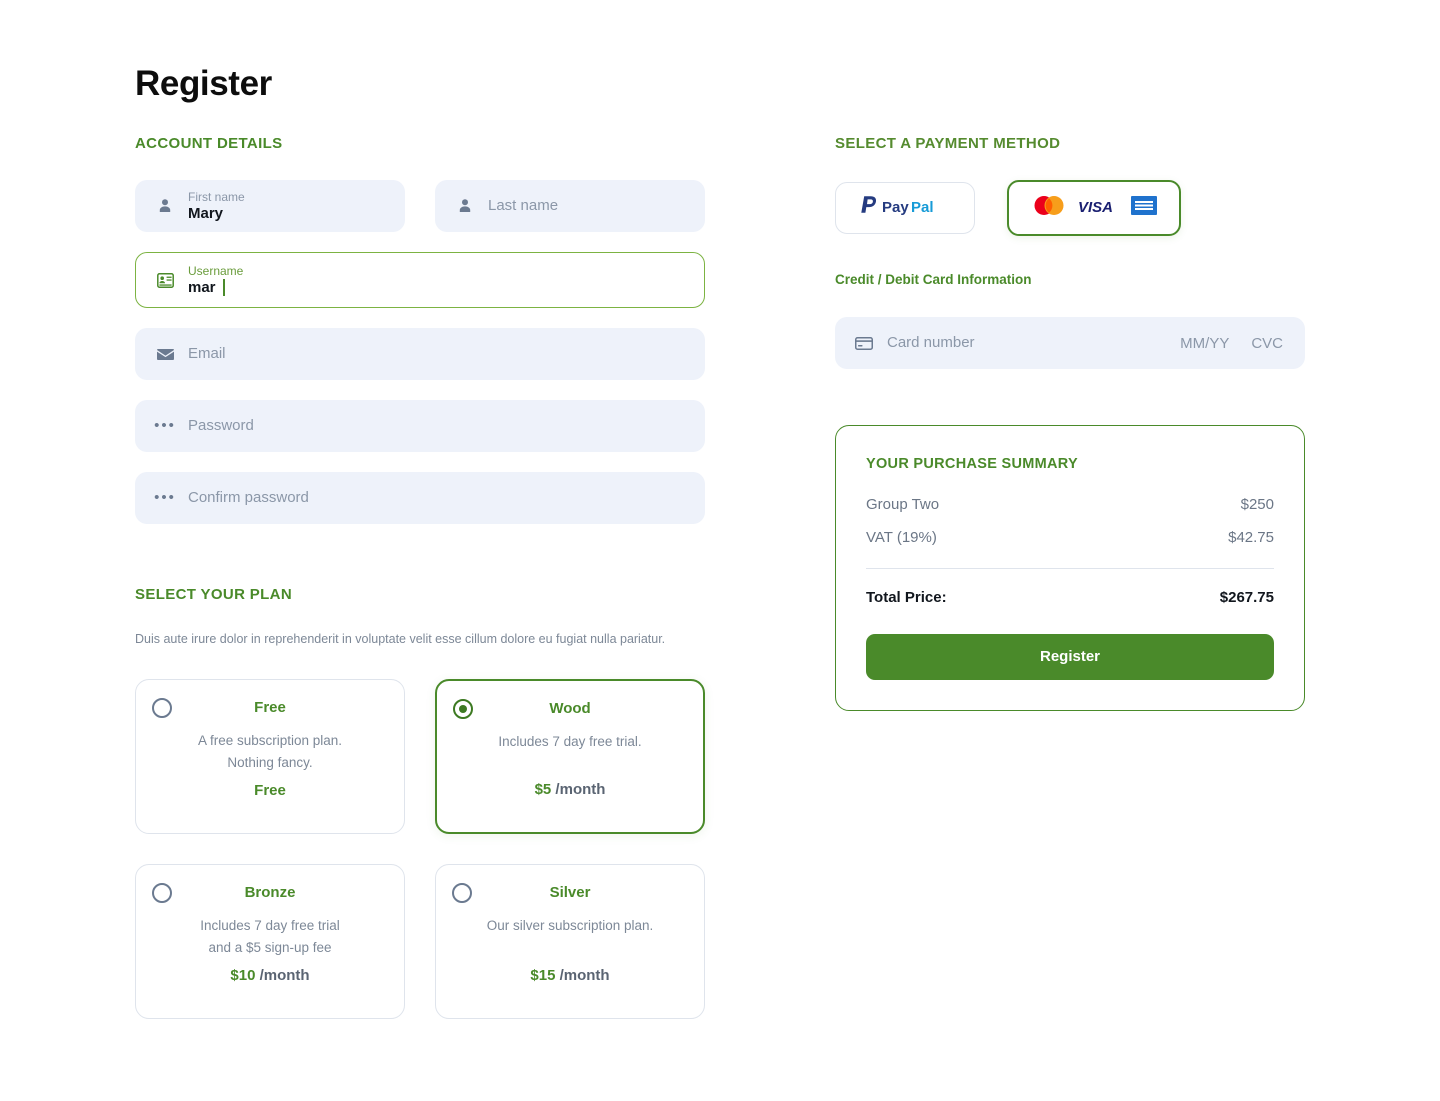 This screenshot has width=1440, height=1101. I want to click on plan-radio-bronze, so click(162, 892).